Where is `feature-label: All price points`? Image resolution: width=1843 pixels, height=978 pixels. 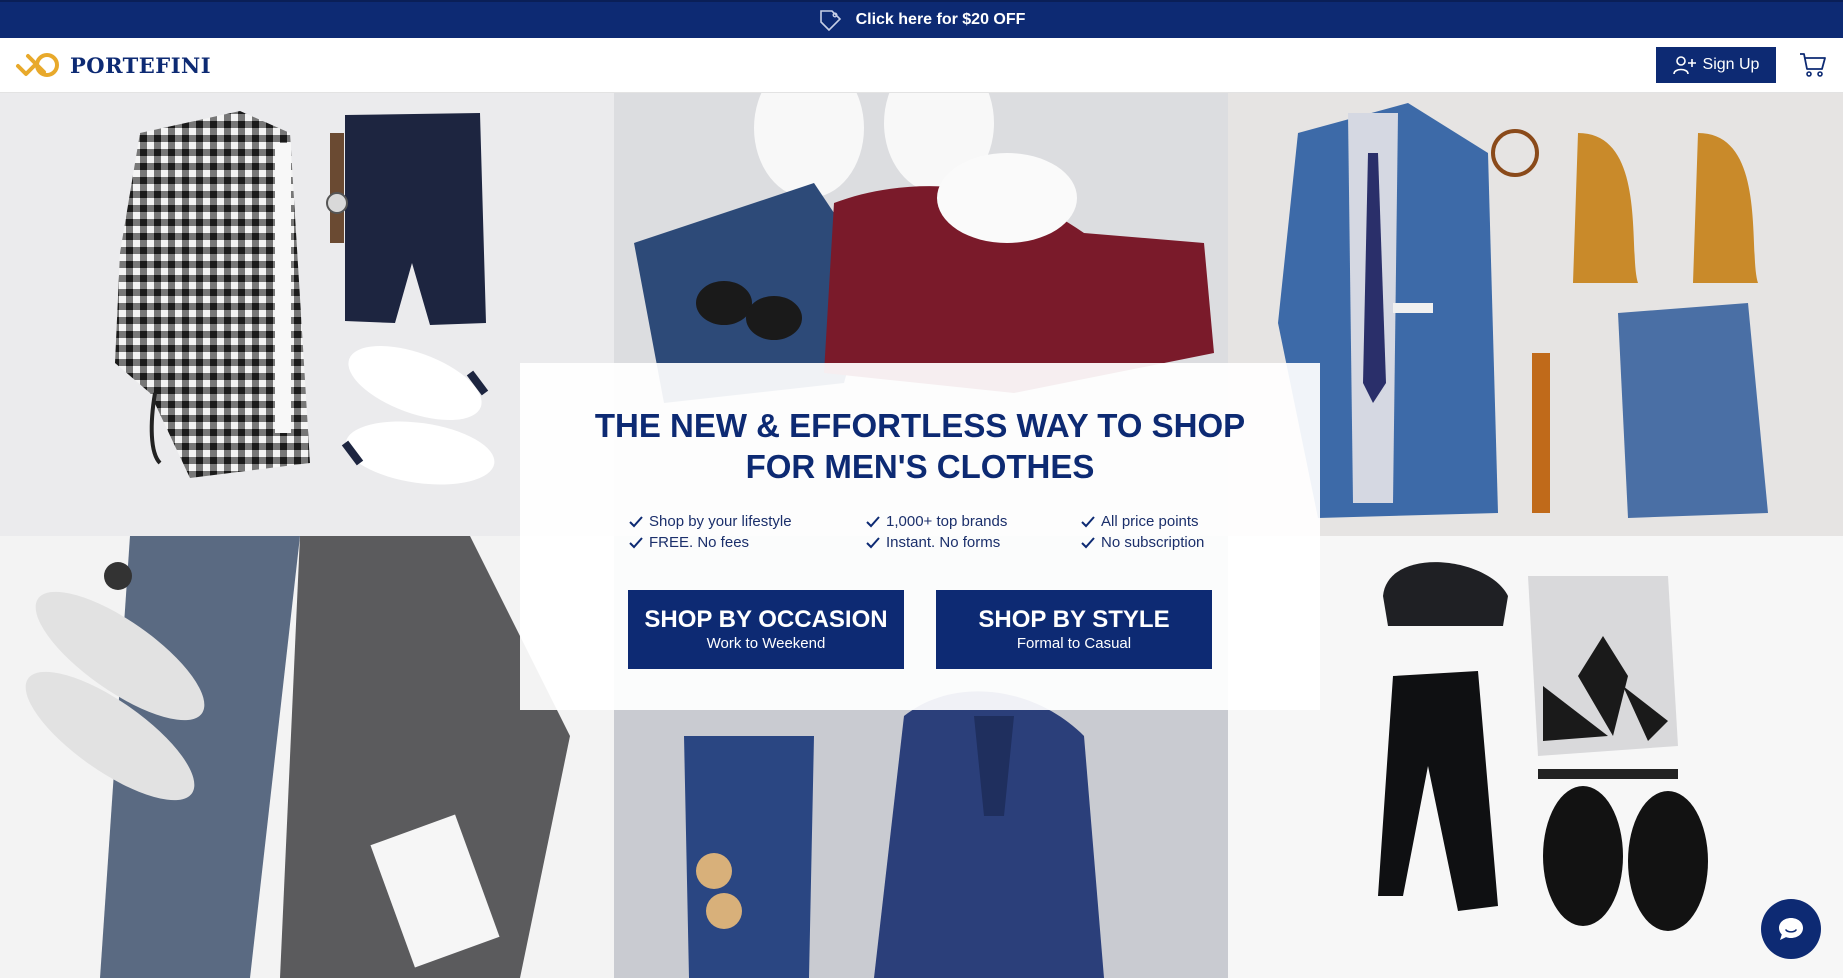
feature-label: All price points is located at coordinates (1150, 521).